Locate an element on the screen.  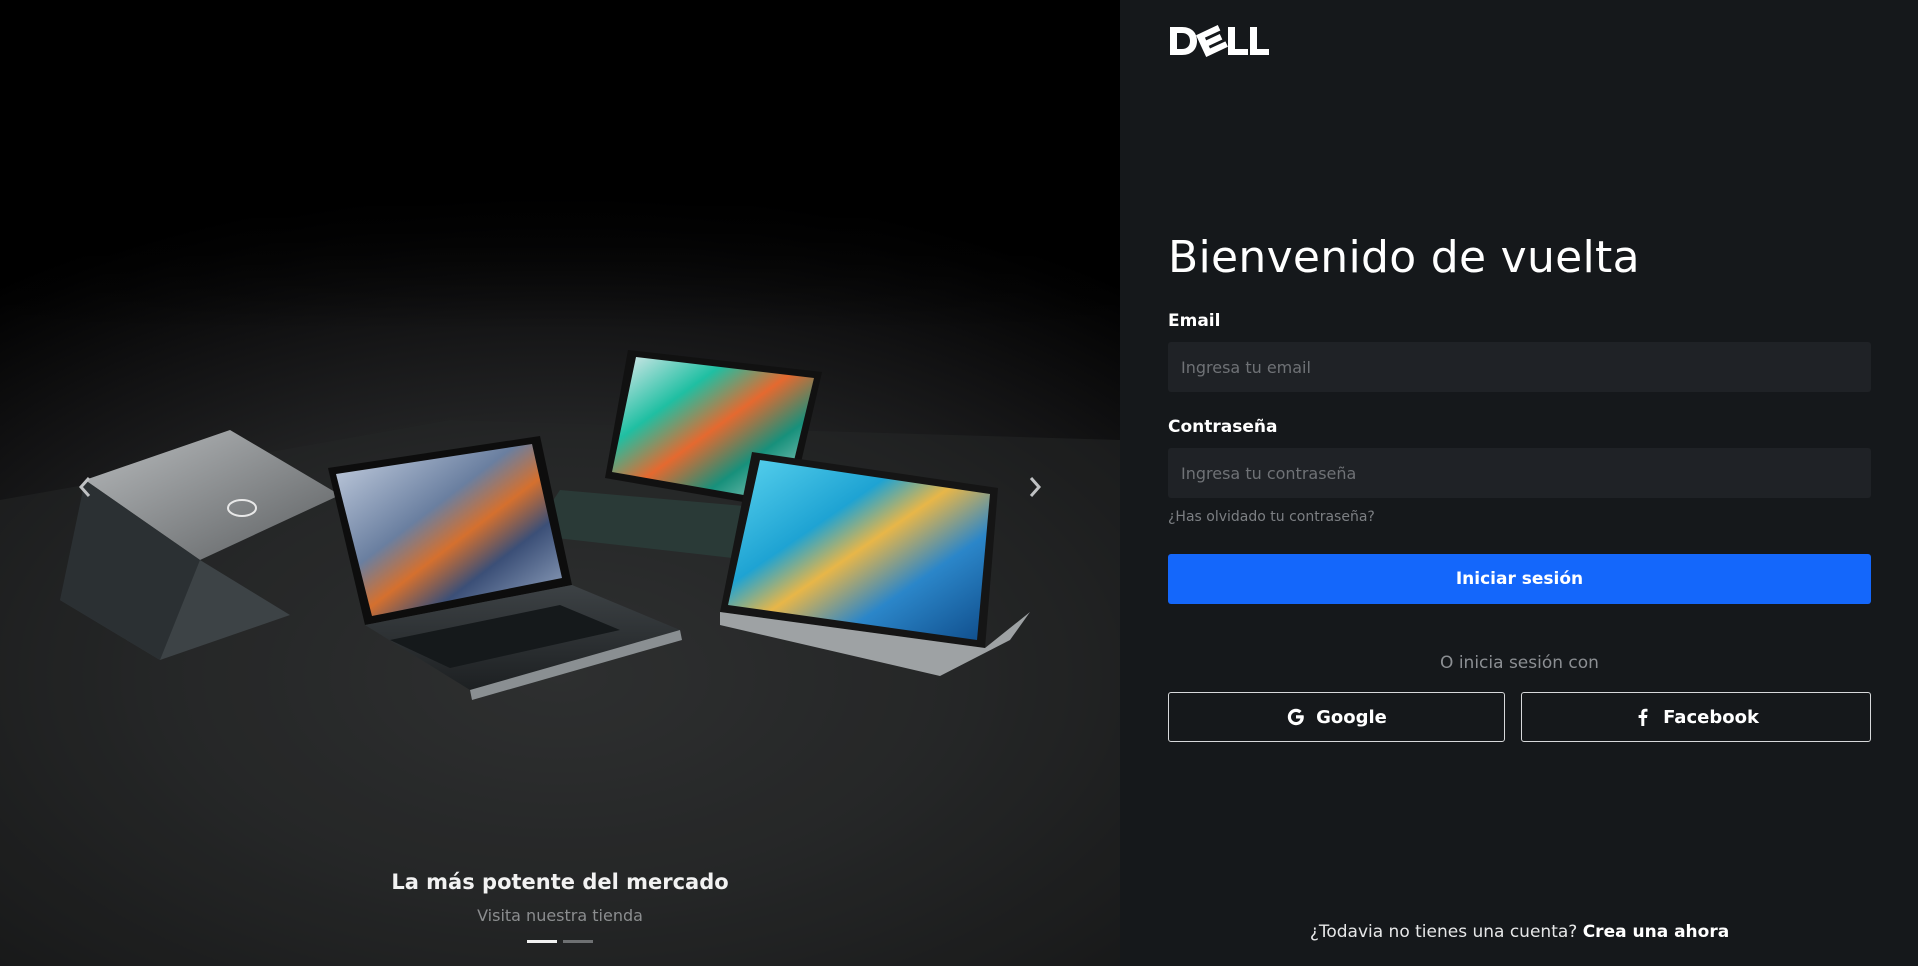
chevron-left-icon is located at coordinates (84, 487).